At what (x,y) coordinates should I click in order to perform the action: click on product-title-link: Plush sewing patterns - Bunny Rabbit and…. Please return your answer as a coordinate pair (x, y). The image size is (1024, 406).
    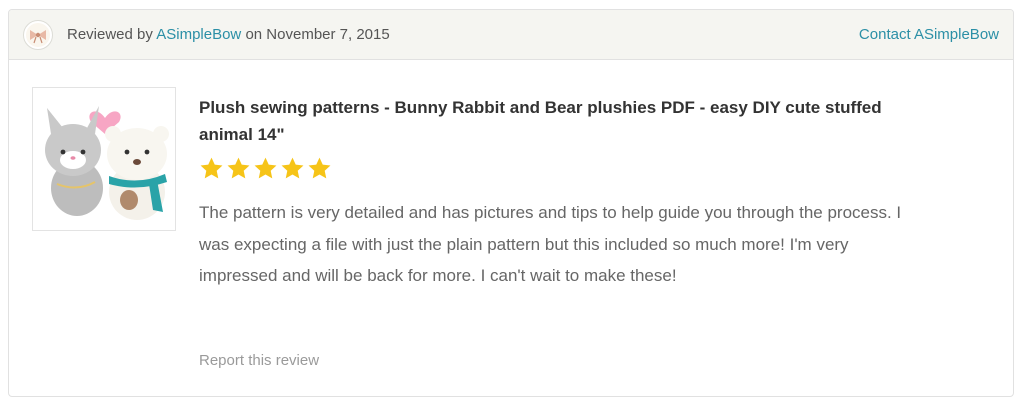
    Looking at the image, I should click on (549, 121).